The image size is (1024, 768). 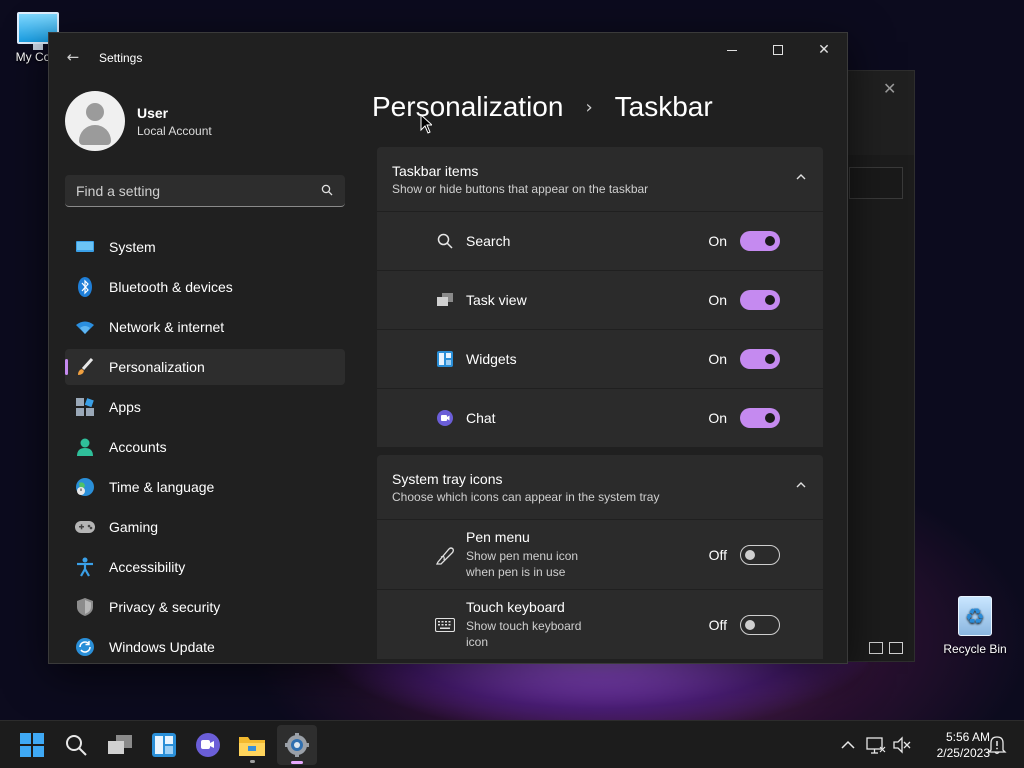 I want to click on start-button, so click(x=32, y=745).